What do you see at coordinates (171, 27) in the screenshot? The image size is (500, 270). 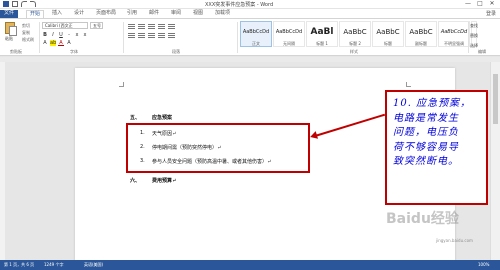 I see `increase-indent-icon` at bounding box center [171, 27].